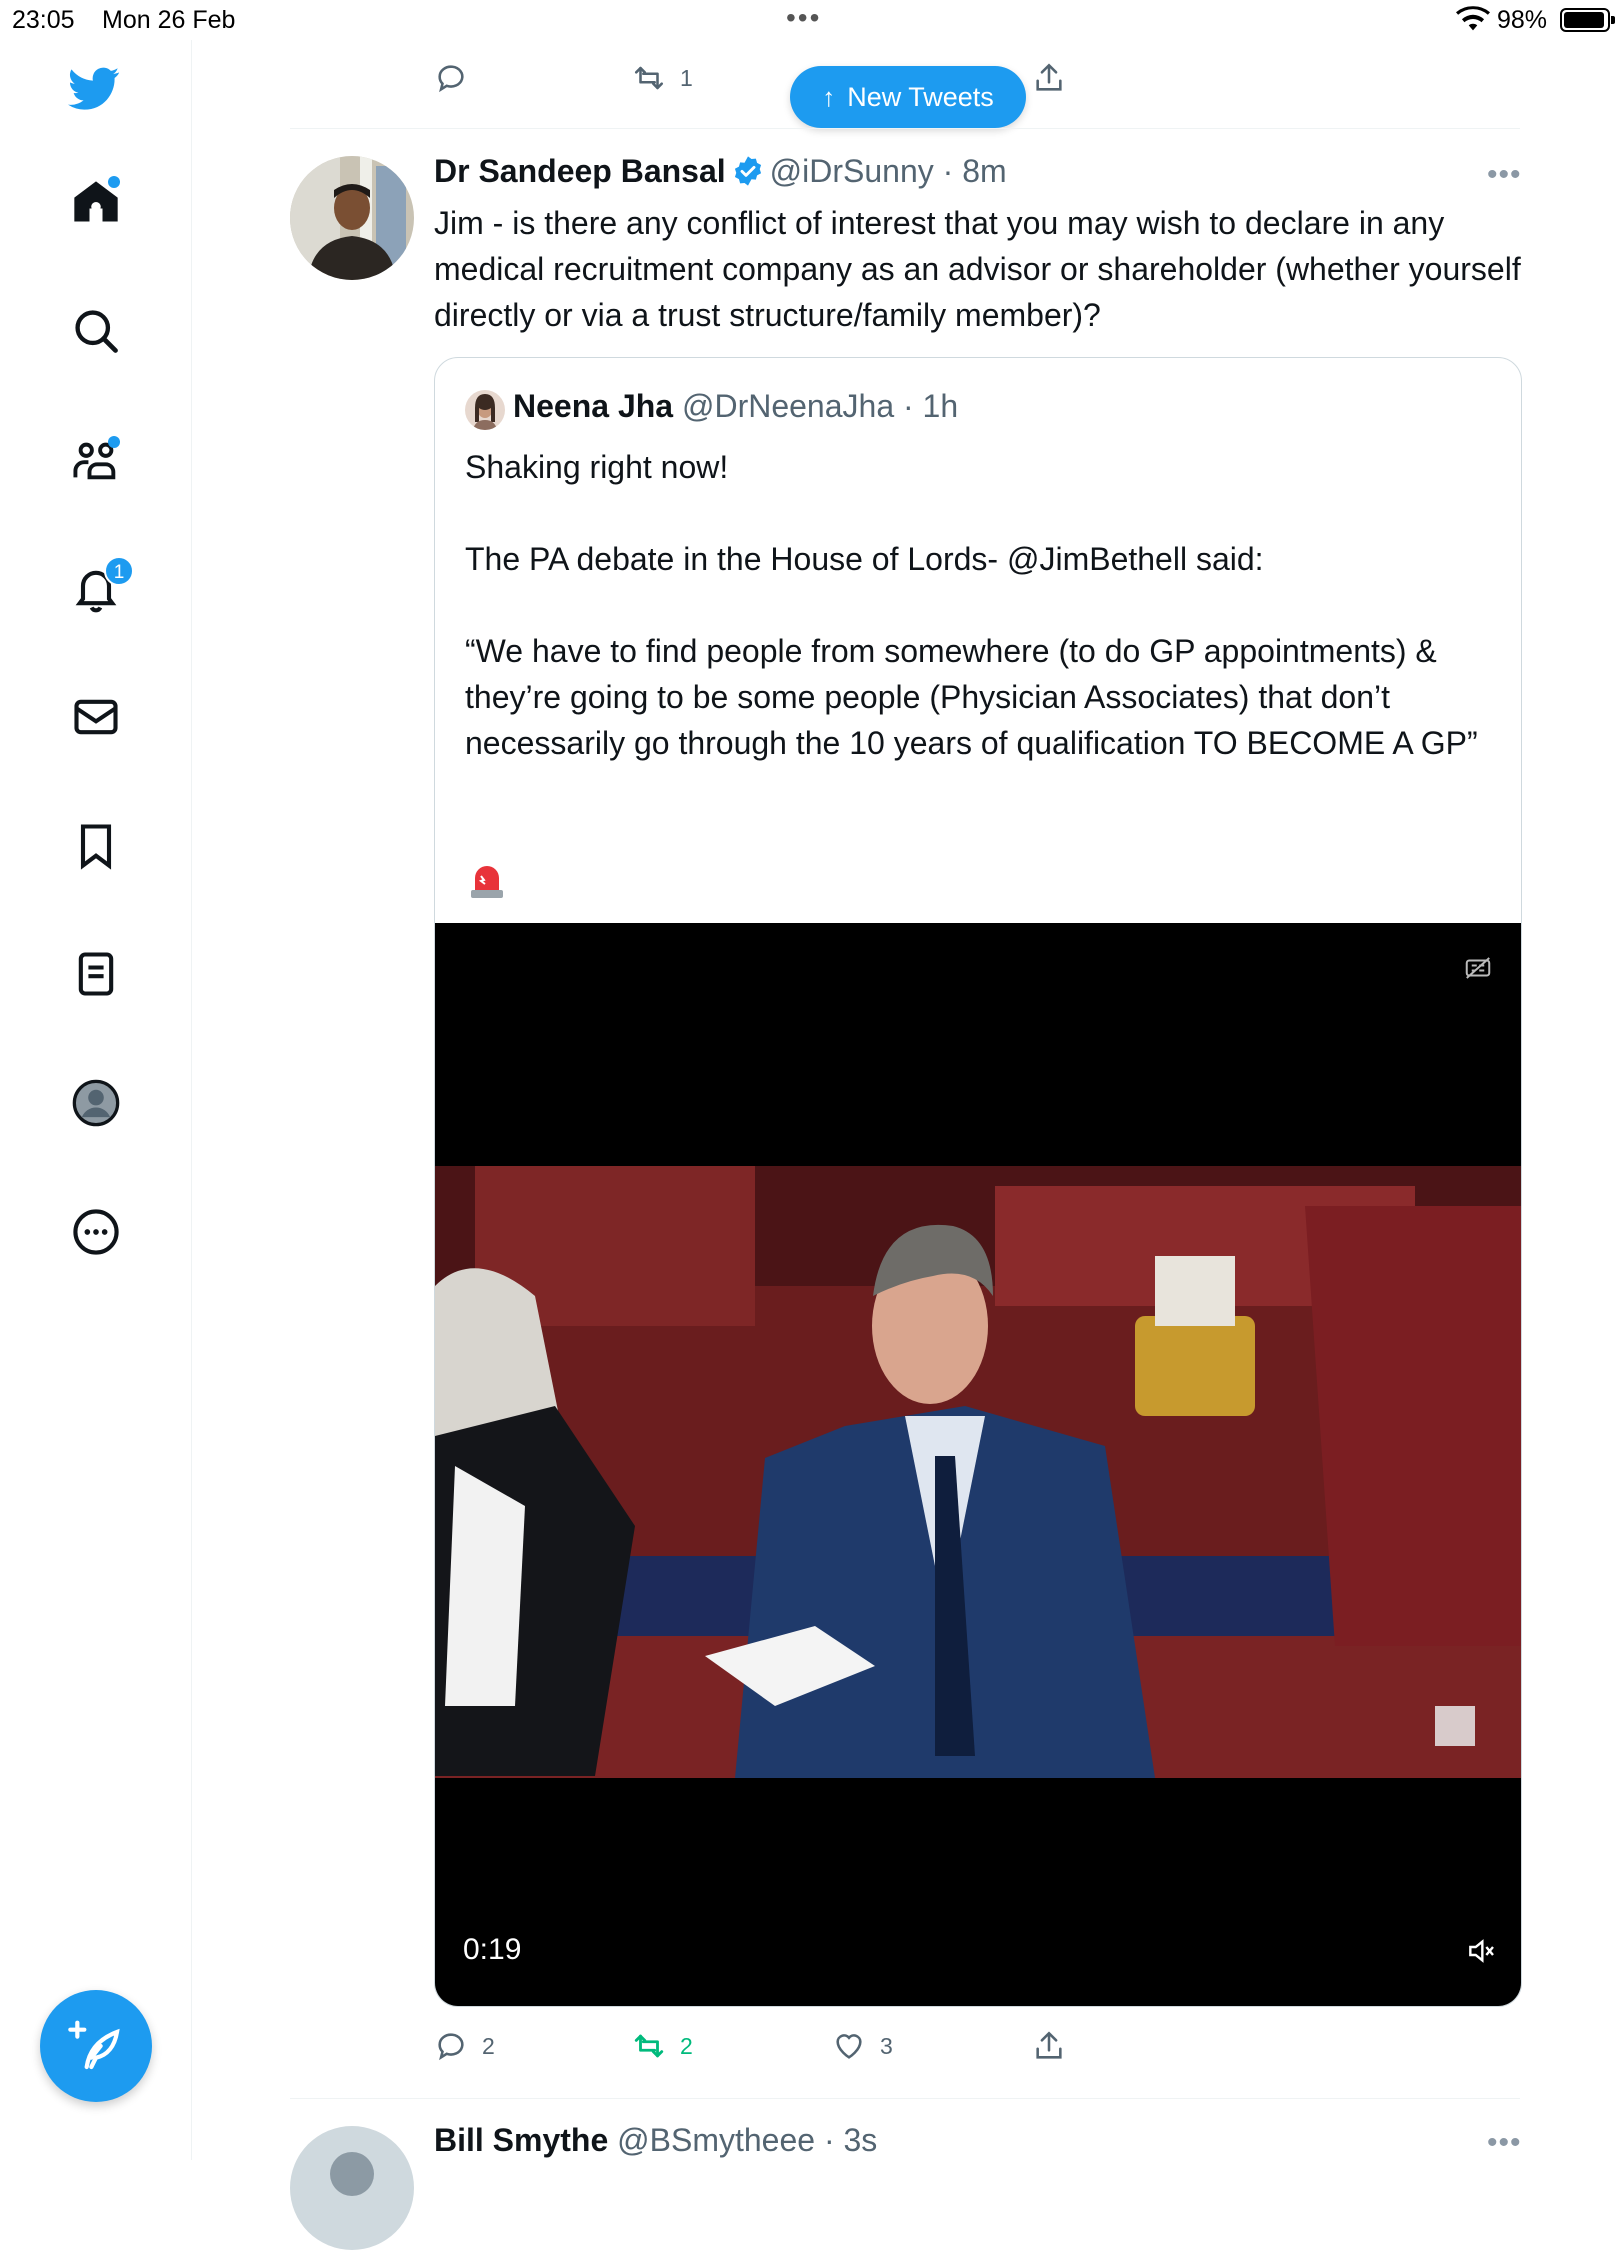 This screenshot has height=2250, width=1620. I want to click on heart-icon, so click(849, 2046).